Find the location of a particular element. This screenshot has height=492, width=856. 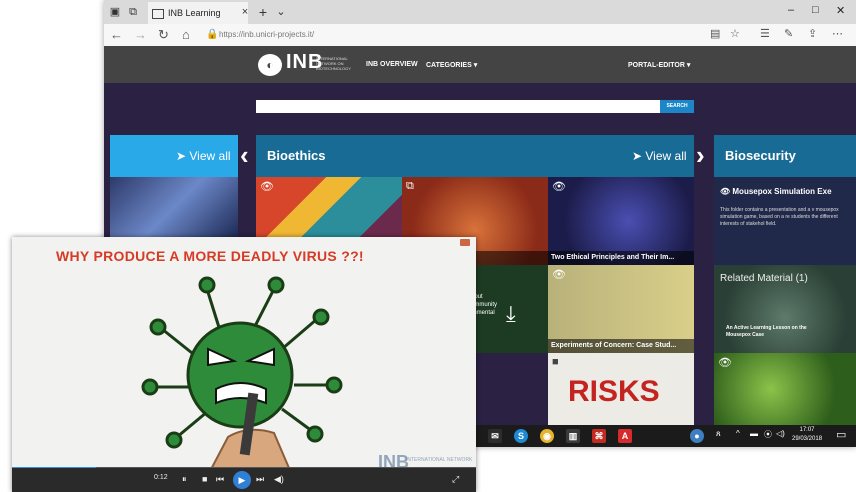

video-camera-icon: ■ is located at coordinates (555, 362).